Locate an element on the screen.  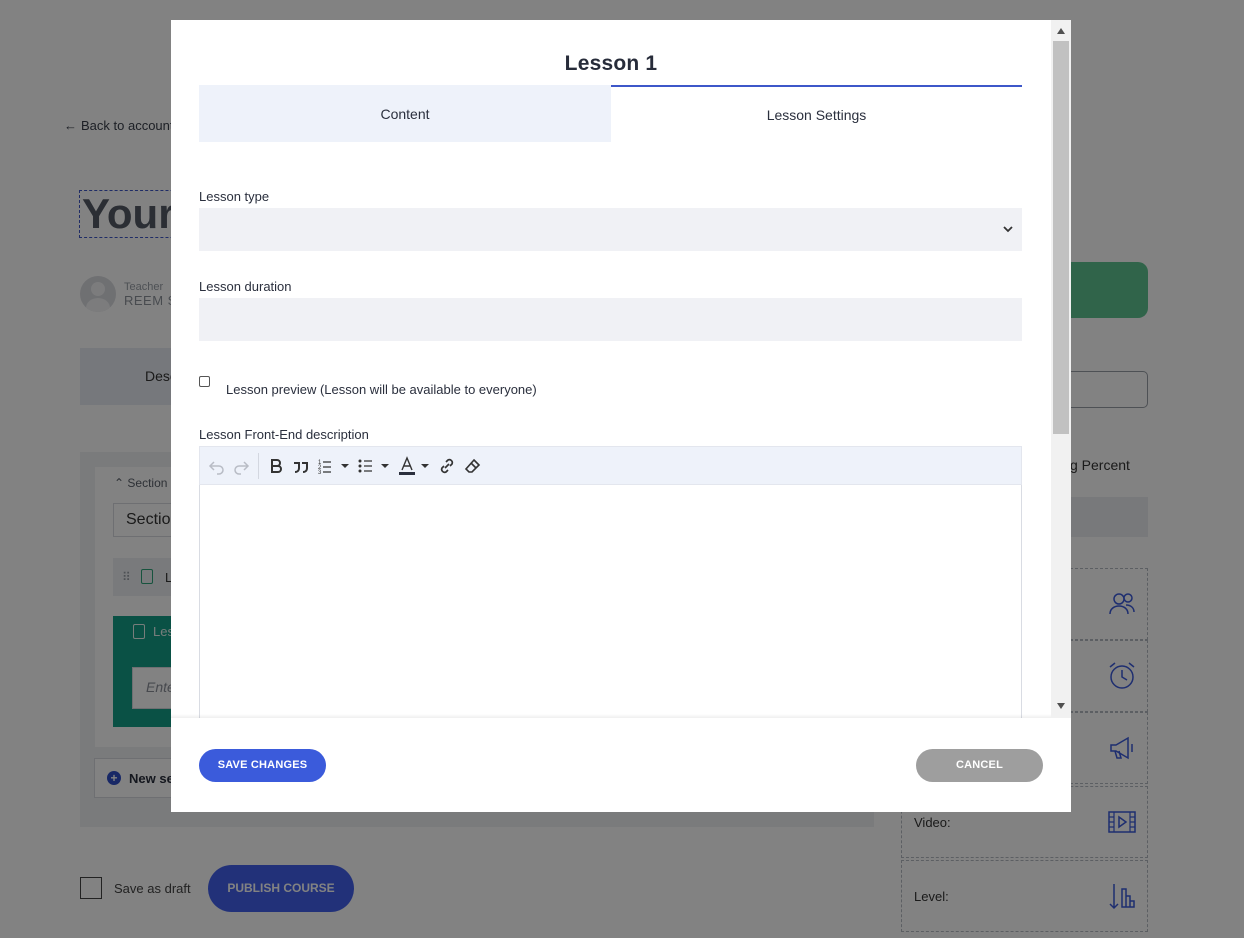
save-changes-button: SAVE CHANGES is located at coordinates (262, 765).